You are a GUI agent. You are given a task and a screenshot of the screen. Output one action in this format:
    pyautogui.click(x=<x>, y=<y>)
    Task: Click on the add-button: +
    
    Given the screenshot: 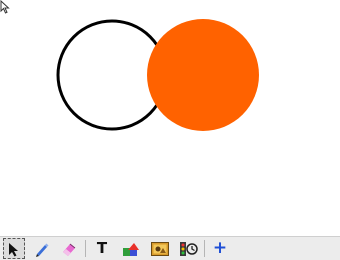 What is the action you would take?
    pyautogui.click(x=220, y=248)
    